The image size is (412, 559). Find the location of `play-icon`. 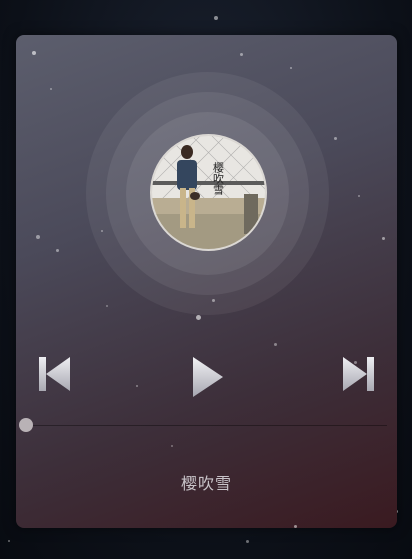

play-icon is located at coordinates (208, 377).